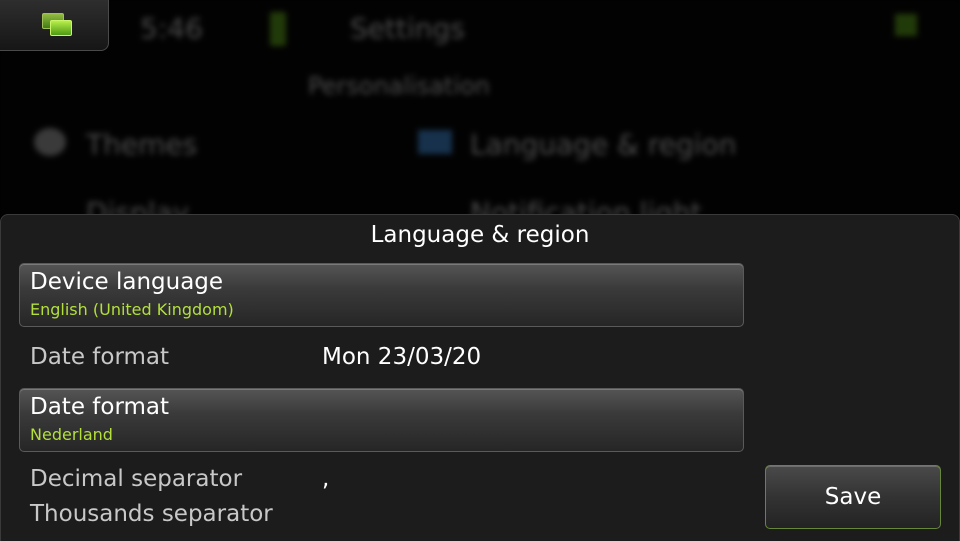 The image size is (960, 541). What do you see at coordinates (853, 497) in the screenshot?
I see `save-button: Save` at bounding box center [853, 497].